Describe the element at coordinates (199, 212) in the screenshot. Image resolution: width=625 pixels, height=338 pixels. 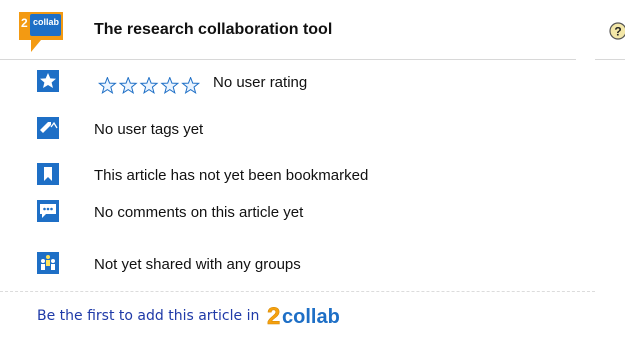
I see `comments-label: No comments on this article yet` at that location.